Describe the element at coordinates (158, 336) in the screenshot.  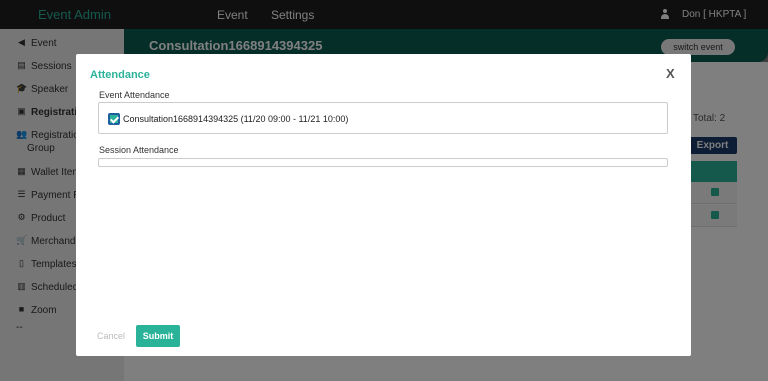
I see `submit-button: Submit` at that location.